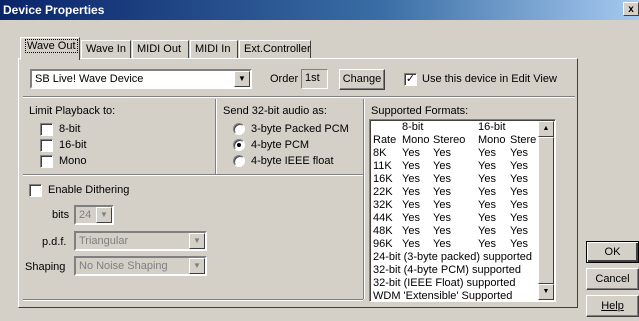 This screenshot has height=321, width=639. Describe the element at coordinates (314, 79) in the screenshot. I see `order-field: 1st` at that location.